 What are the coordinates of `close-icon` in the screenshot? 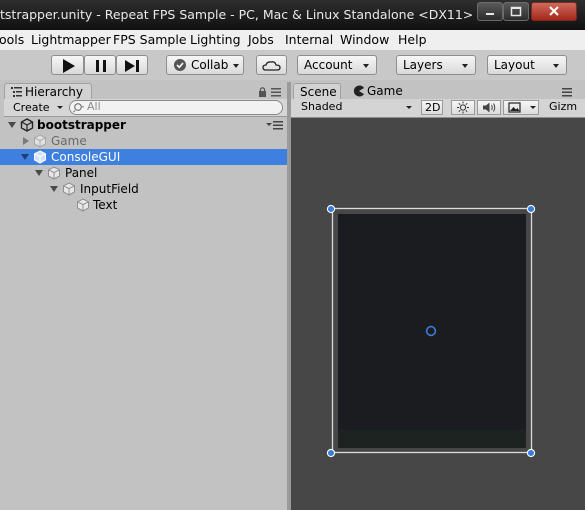 It's located at (554, 11).